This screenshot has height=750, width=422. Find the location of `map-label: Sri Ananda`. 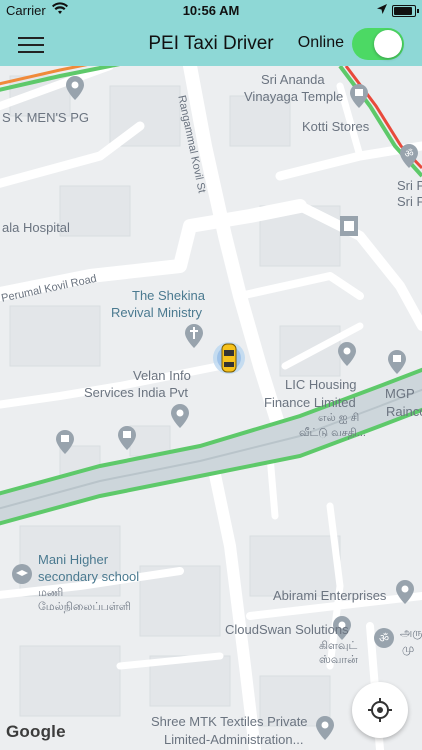

map-label: Sri Ananda is located at coordinates (293, 79).